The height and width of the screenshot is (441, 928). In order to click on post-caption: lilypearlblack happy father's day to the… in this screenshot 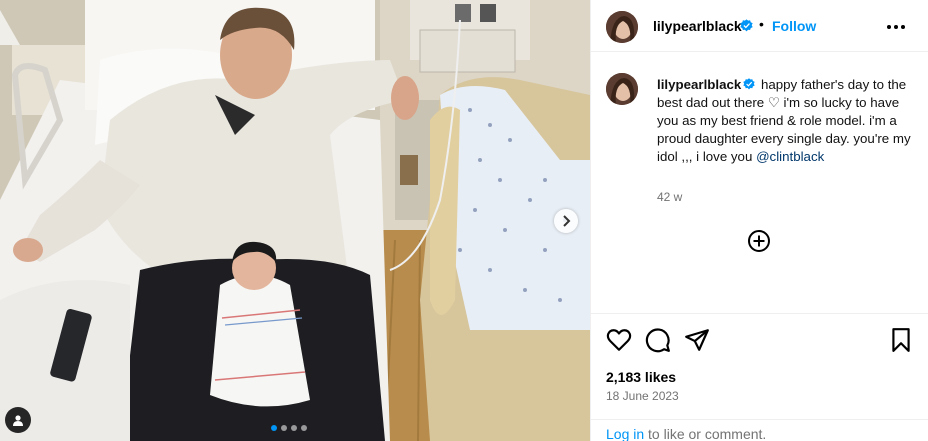, I will do `click(788, 121)`.